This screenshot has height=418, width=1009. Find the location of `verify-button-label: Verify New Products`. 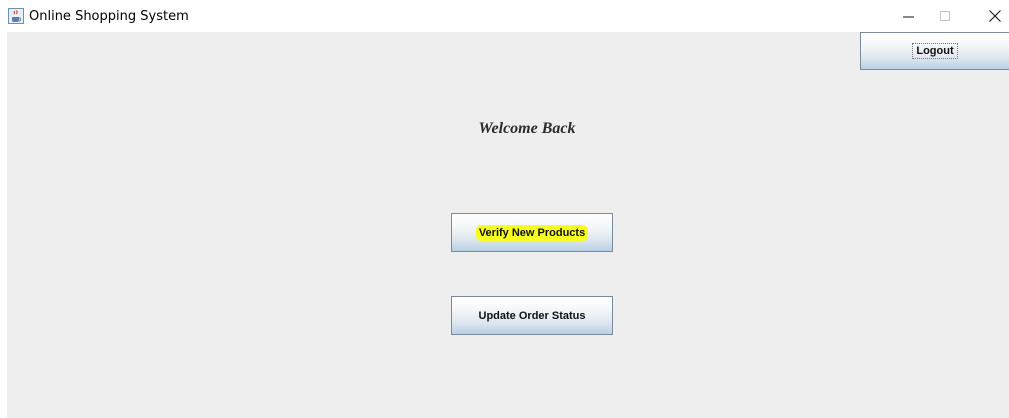

verify-button-label: Verify New Products is located at coordinates (532, 232).